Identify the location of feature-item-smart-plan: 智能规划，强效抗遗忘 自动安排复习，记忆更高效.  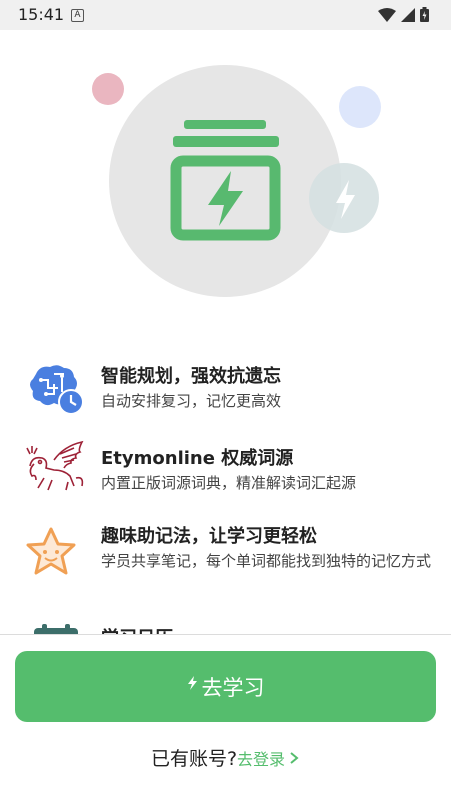
(229, 392).